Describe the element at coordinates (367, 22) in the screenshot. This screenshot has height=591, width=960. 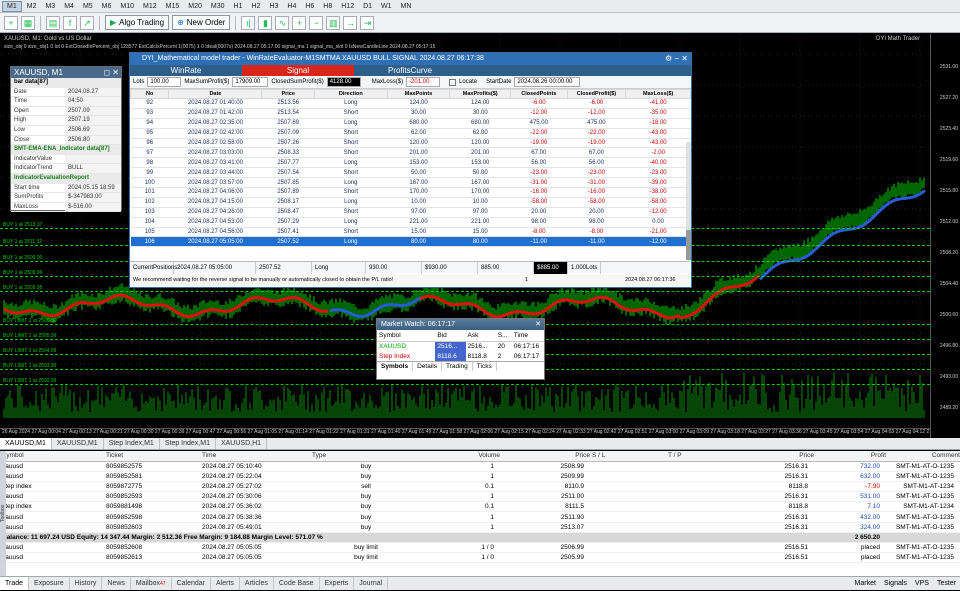
I see `shift-icon: ⇥` at that location.